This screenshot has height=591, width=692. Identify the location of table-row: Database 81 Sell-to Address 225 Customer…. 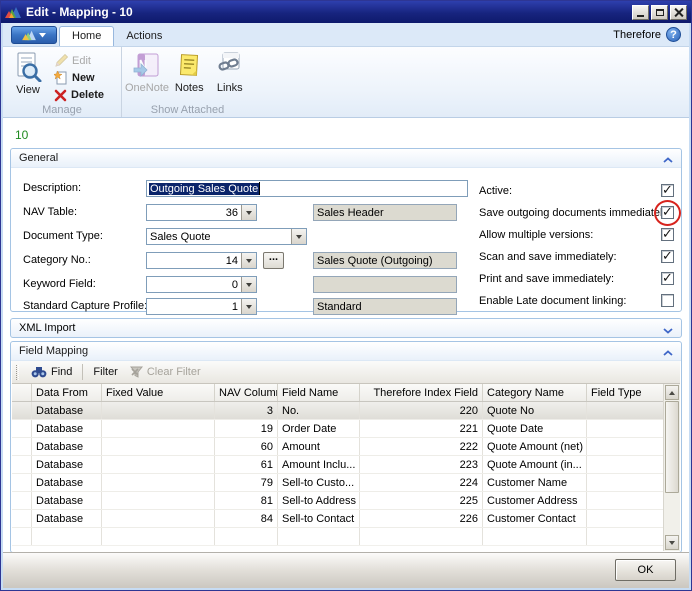
(346, 501).